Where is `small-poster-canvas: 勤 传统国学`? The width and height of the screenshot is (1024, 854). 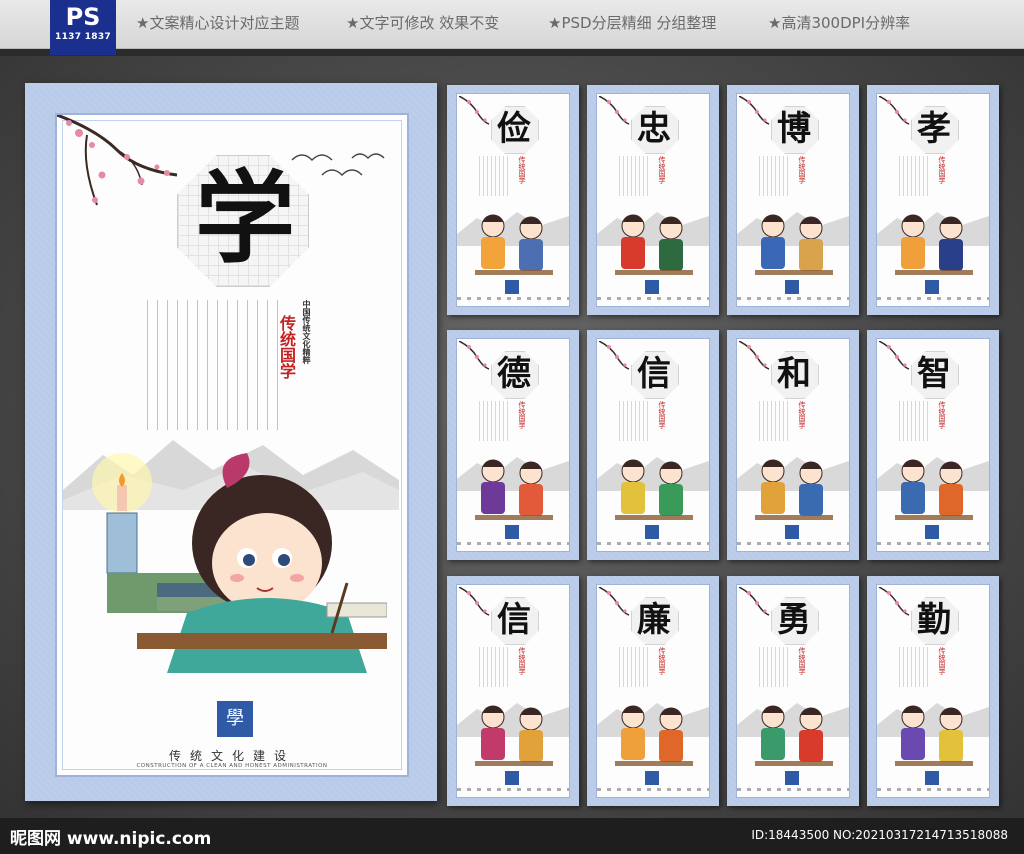 small-poster-canvas: 勤 传统国学 is located at coordinates (933, 691).